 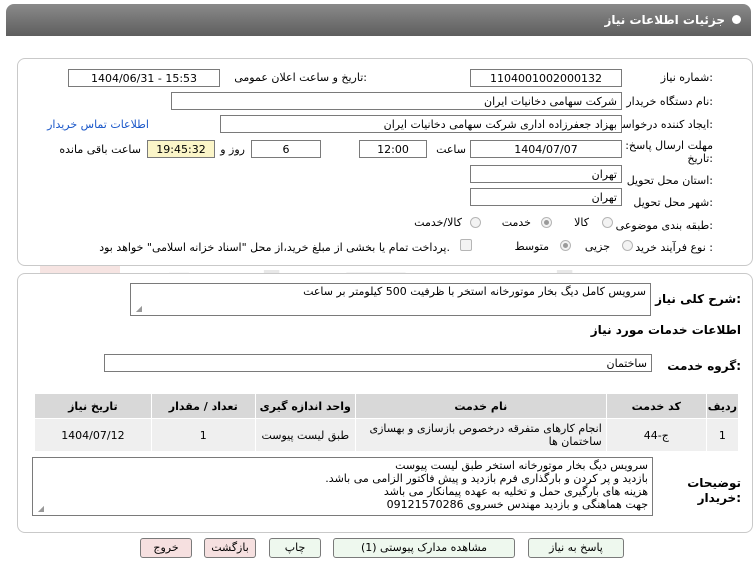 I want to click on cell-code: ج-44, so click(x=656, y=435).